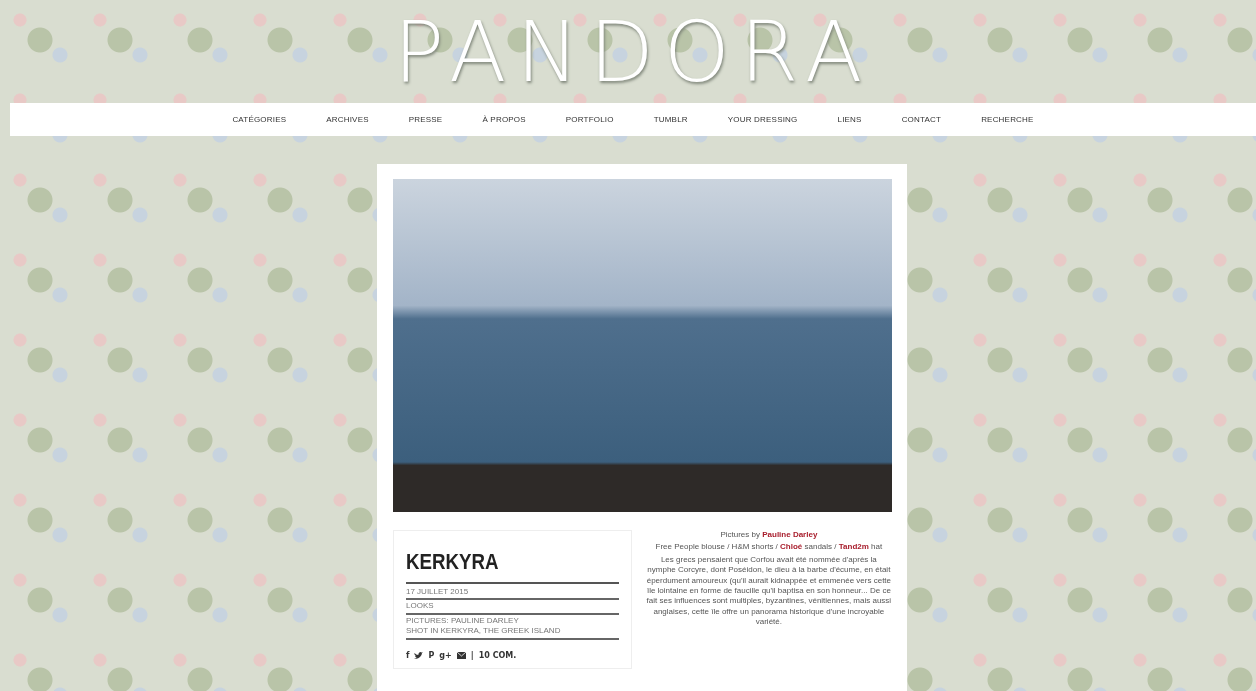 This screenshot has height=691, width=1256. What do you see at coordinates (419, 655) in the screenshot?
I see `bird-icon` at bounding box center [419, 655].